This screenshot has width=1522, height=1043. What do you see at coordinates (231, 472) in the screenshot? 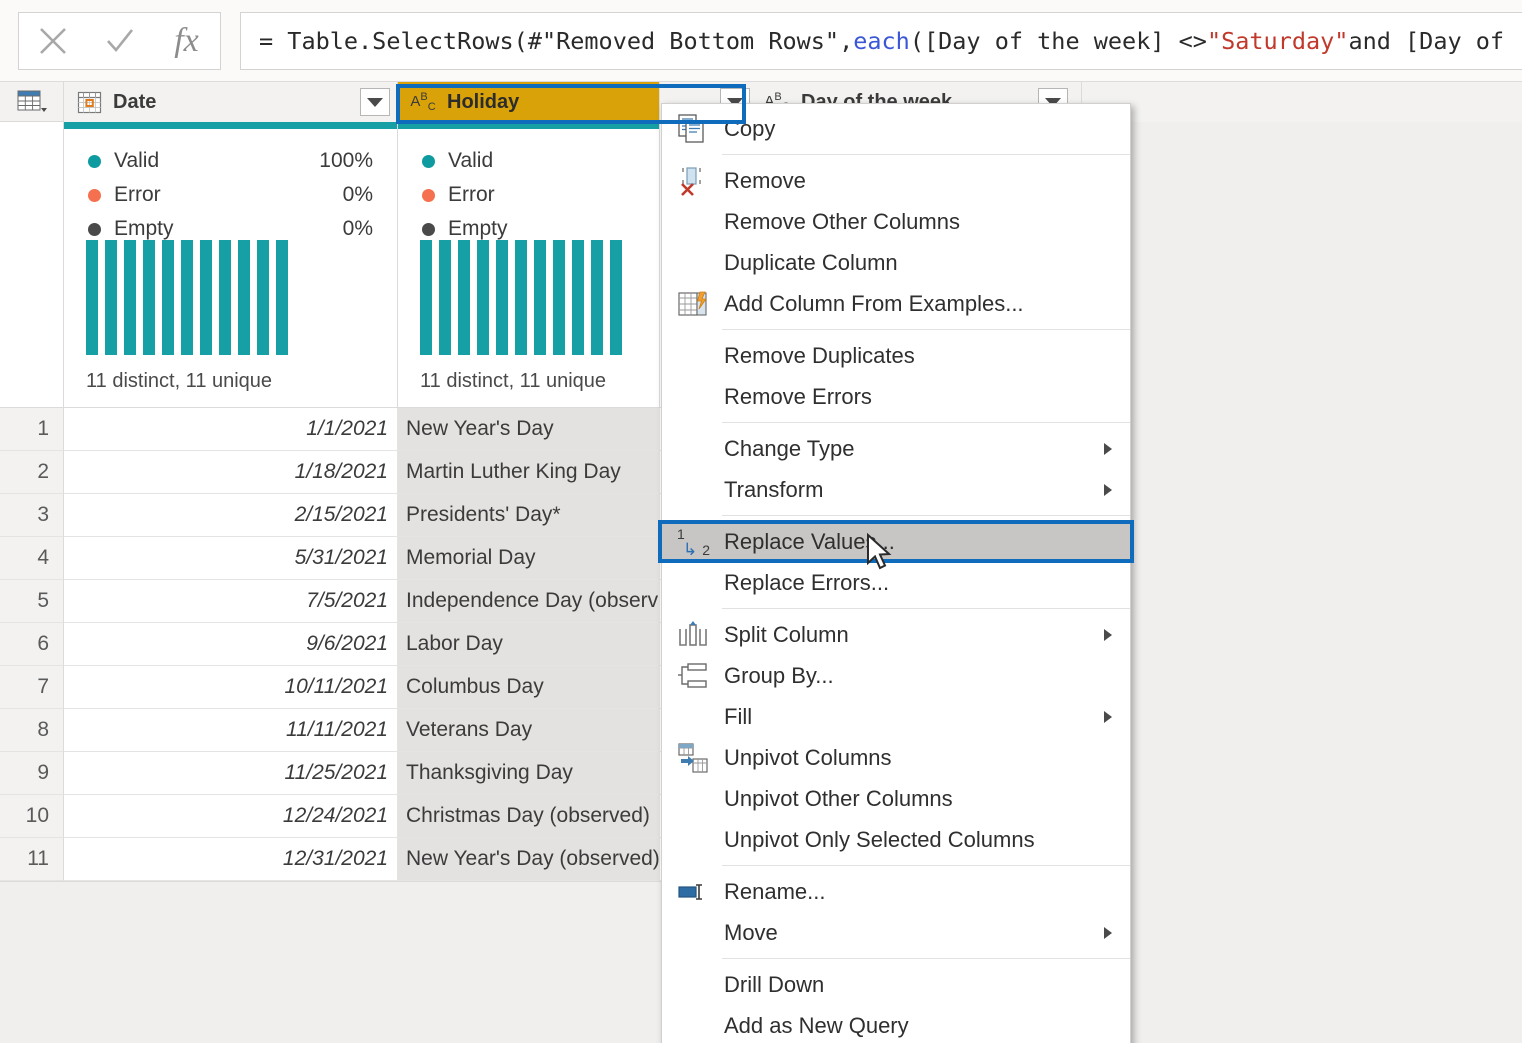
I see `cell-date: 1/18/2021` at bounding box center [231, 472].